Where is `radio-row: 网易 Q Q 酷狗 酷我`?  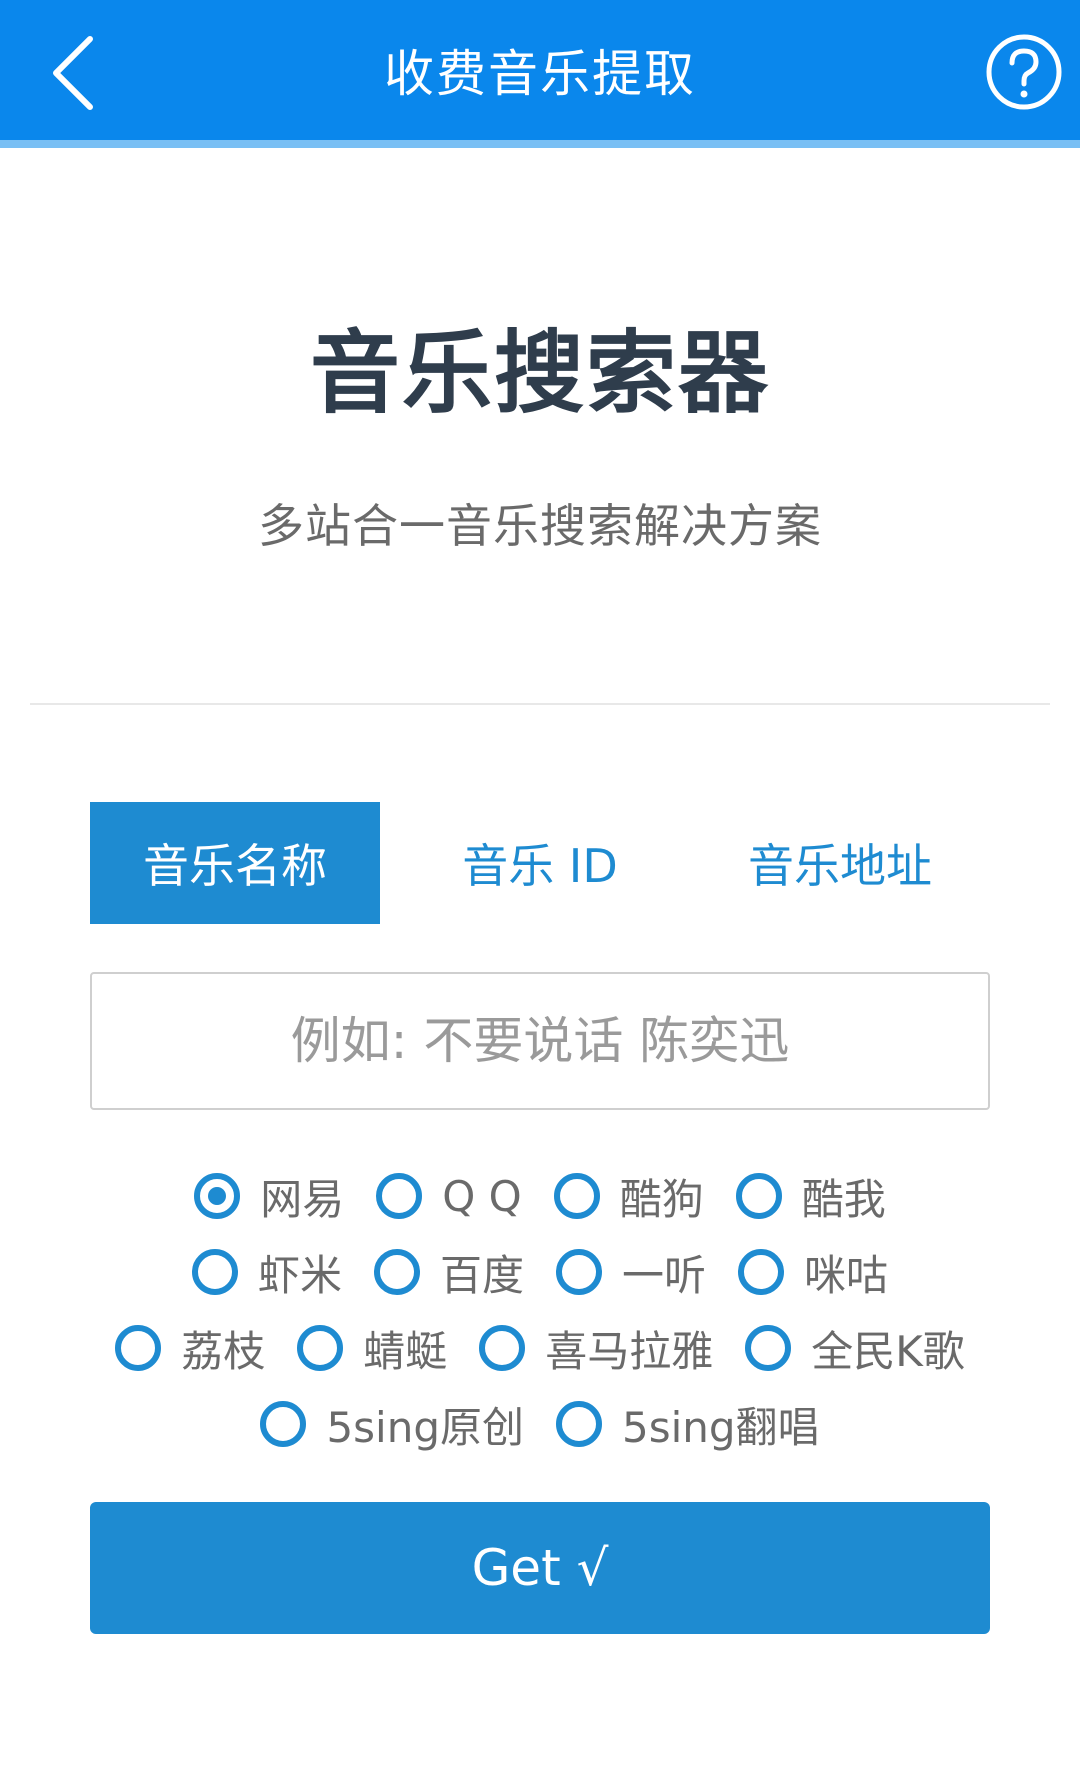
radio-row: 网易 Q Q 酷狗 酷我 is located at coordinates (540, 1196).